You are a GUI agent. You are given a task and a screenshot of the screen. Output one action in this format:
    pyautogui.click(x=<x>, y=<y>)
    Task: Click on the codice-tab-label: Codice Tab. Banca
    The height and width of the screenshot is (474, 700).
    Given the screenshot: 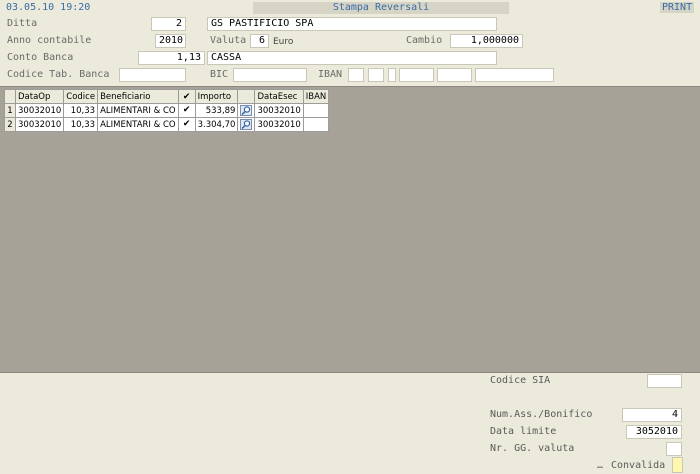 What is the action you would take?
    pyautogui.click(x=58, y=74)
    